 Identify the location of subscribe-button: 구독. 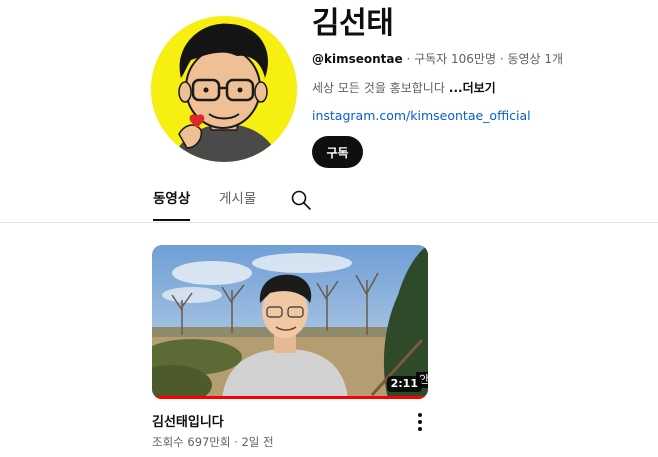
(337, 152).